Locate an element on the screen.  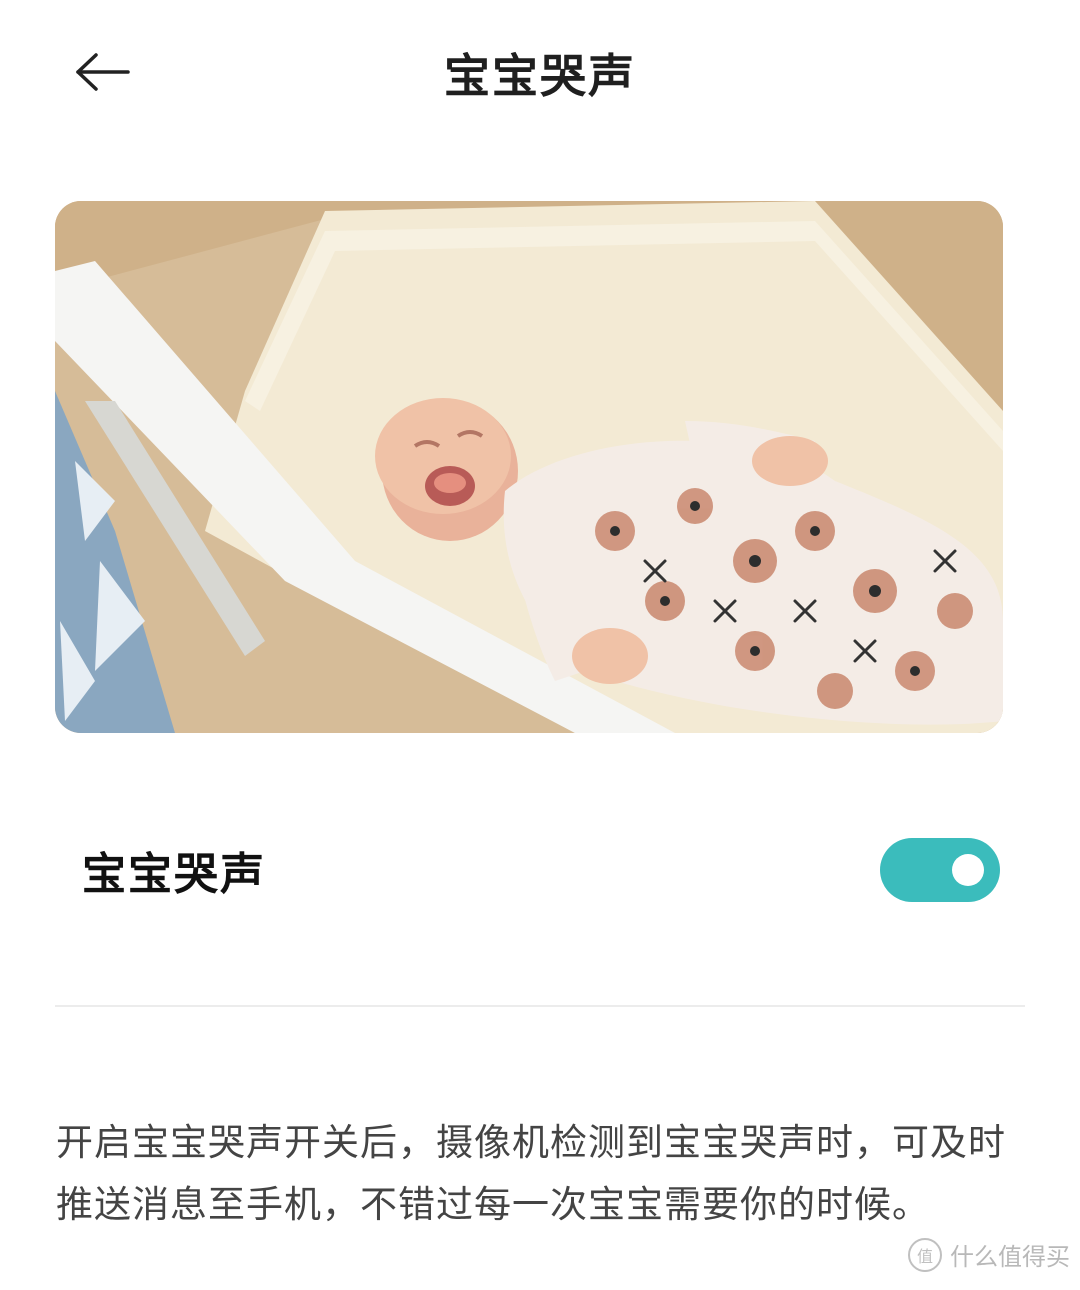
watermark: 值 什么值得买 is located at coordinates (989, 1254).